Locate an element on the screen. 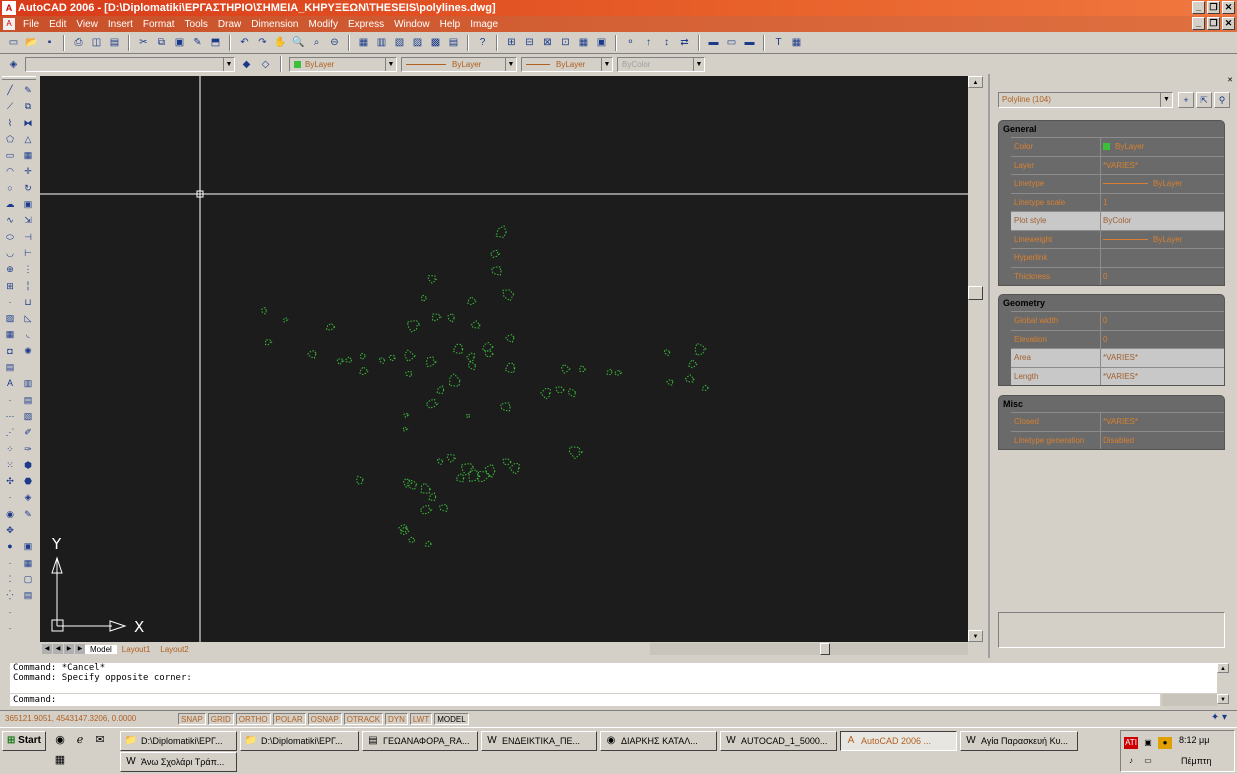 The width and height of the screenshot is (1237, 774). document-icon: A is located at coordinates (9, 24).